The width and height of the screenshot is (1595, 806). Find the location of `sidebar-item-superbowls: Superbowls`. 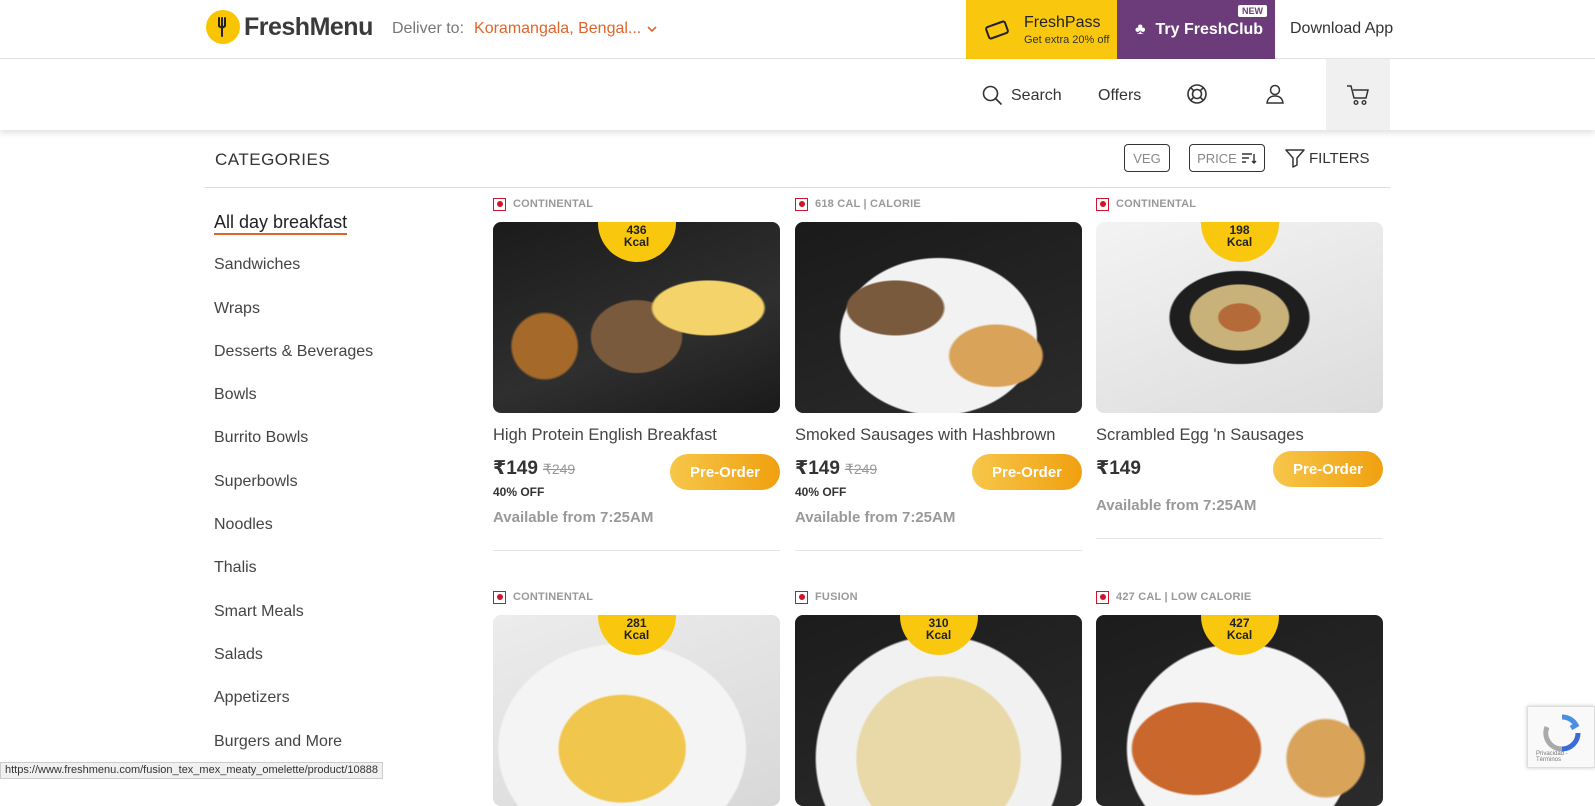

sidebar-item-superbowls: Superbowls is located at coordinates (334, 491).